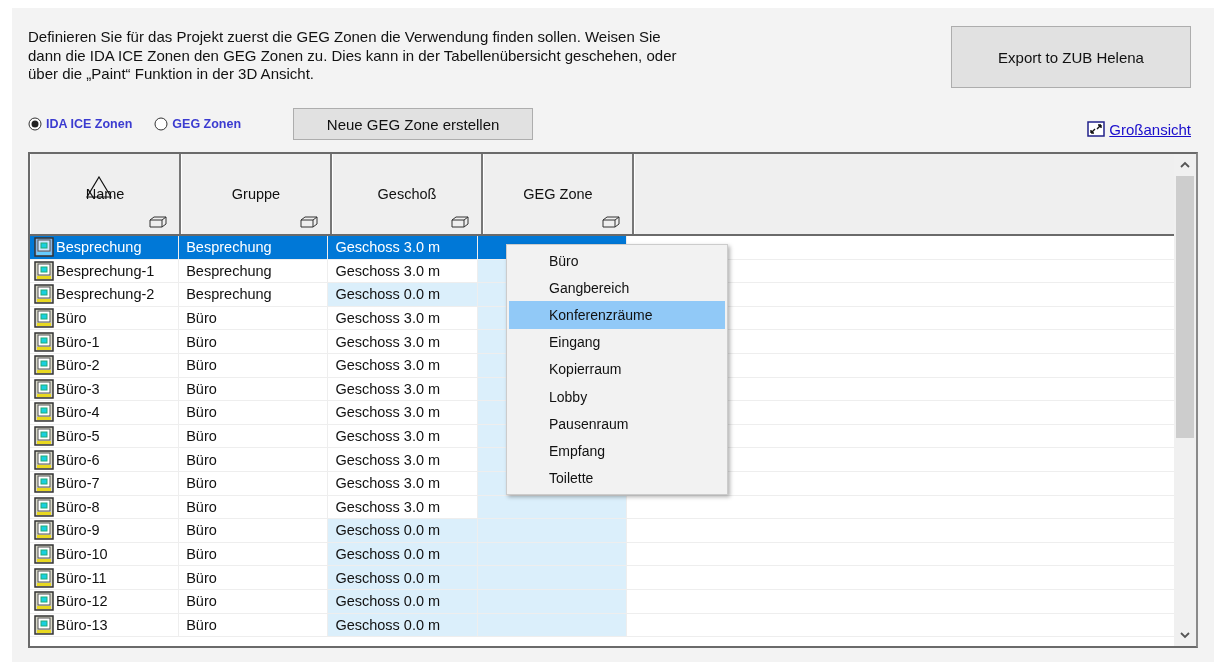 The width and height of the screenshot is (1214, 662). I want to click on zone-name: Besprechung, so click(99, 247).